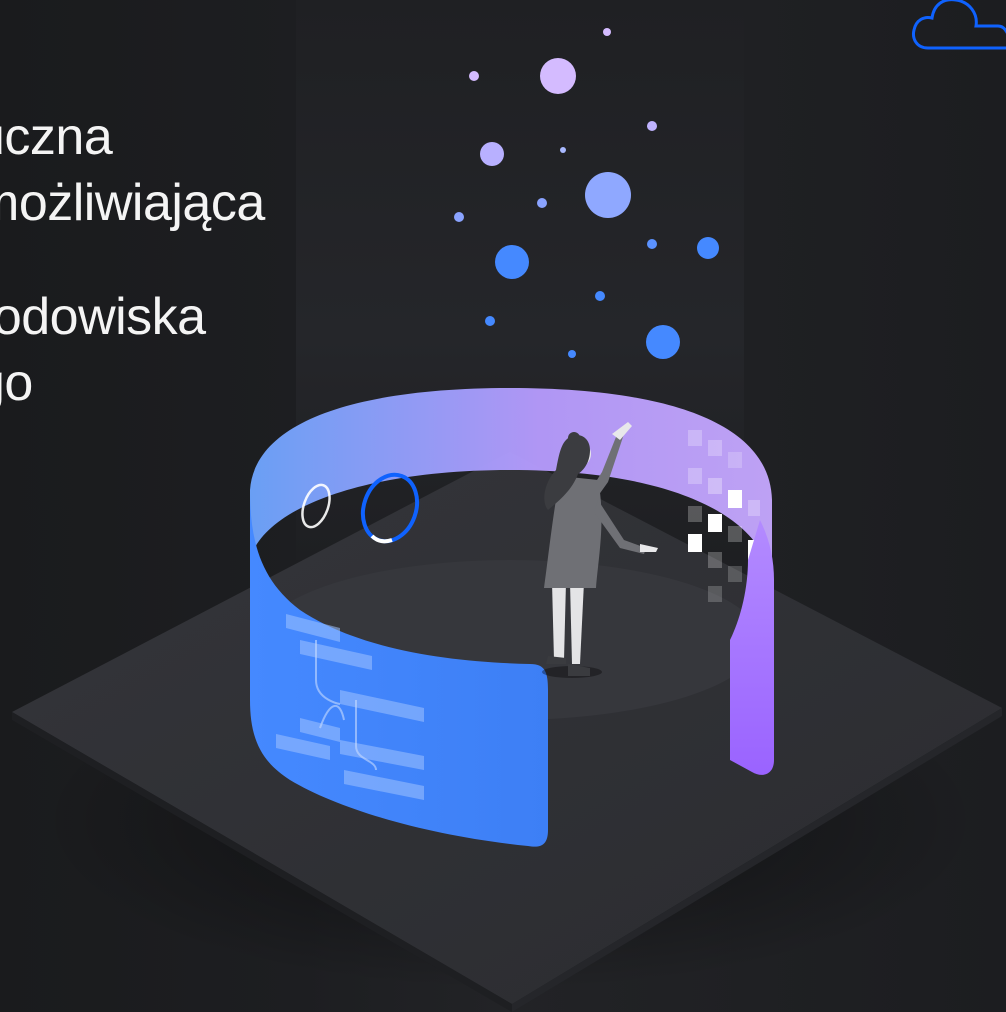 Image resolution: width=1006 pixels, height=1012 pixels. What do you see at coordinates (586, 193) in the screenshot?
I see `floating-dots` at bounding box center [586, 193].